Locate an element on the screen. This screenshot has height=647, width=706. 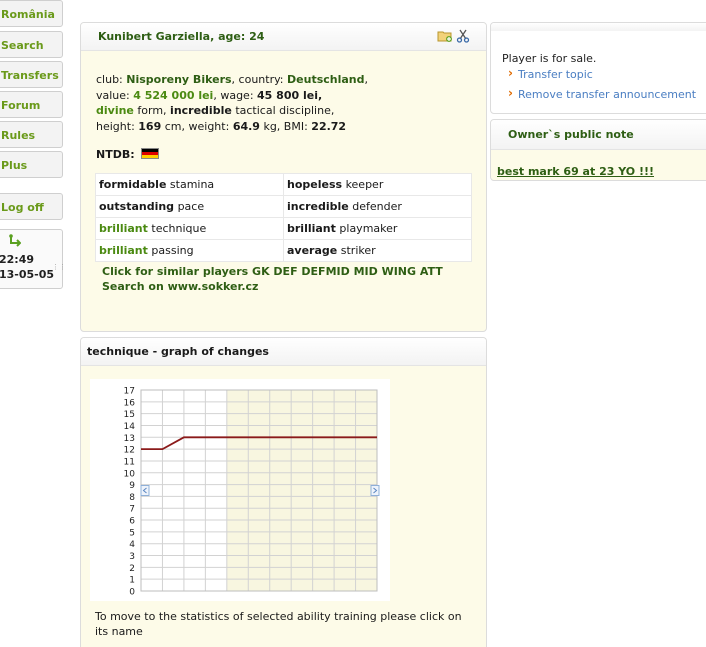
ntdb-row: NTDB: is located at coordinates (128, 154).